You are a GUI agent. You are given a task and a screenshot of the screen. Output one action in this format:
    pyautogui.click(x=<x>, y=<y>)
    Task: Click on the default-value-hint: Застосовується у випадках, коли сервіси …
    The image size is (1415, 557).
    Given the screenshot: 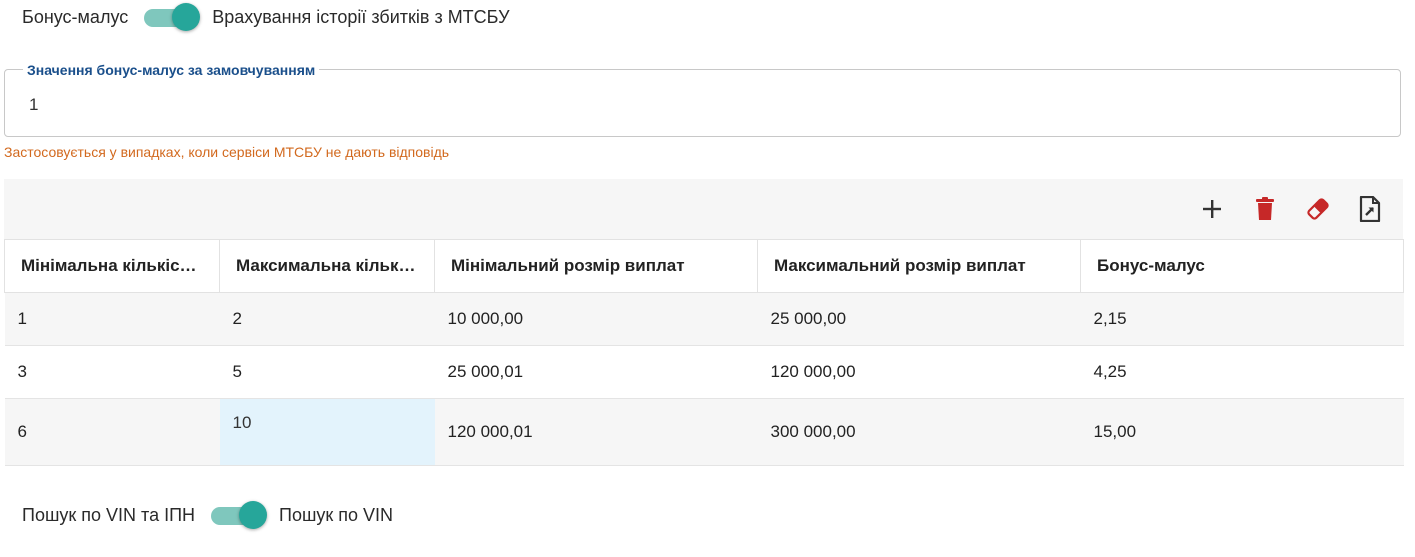 What is the action you would take?
    pyautogui.click(x=227, y=152)
    